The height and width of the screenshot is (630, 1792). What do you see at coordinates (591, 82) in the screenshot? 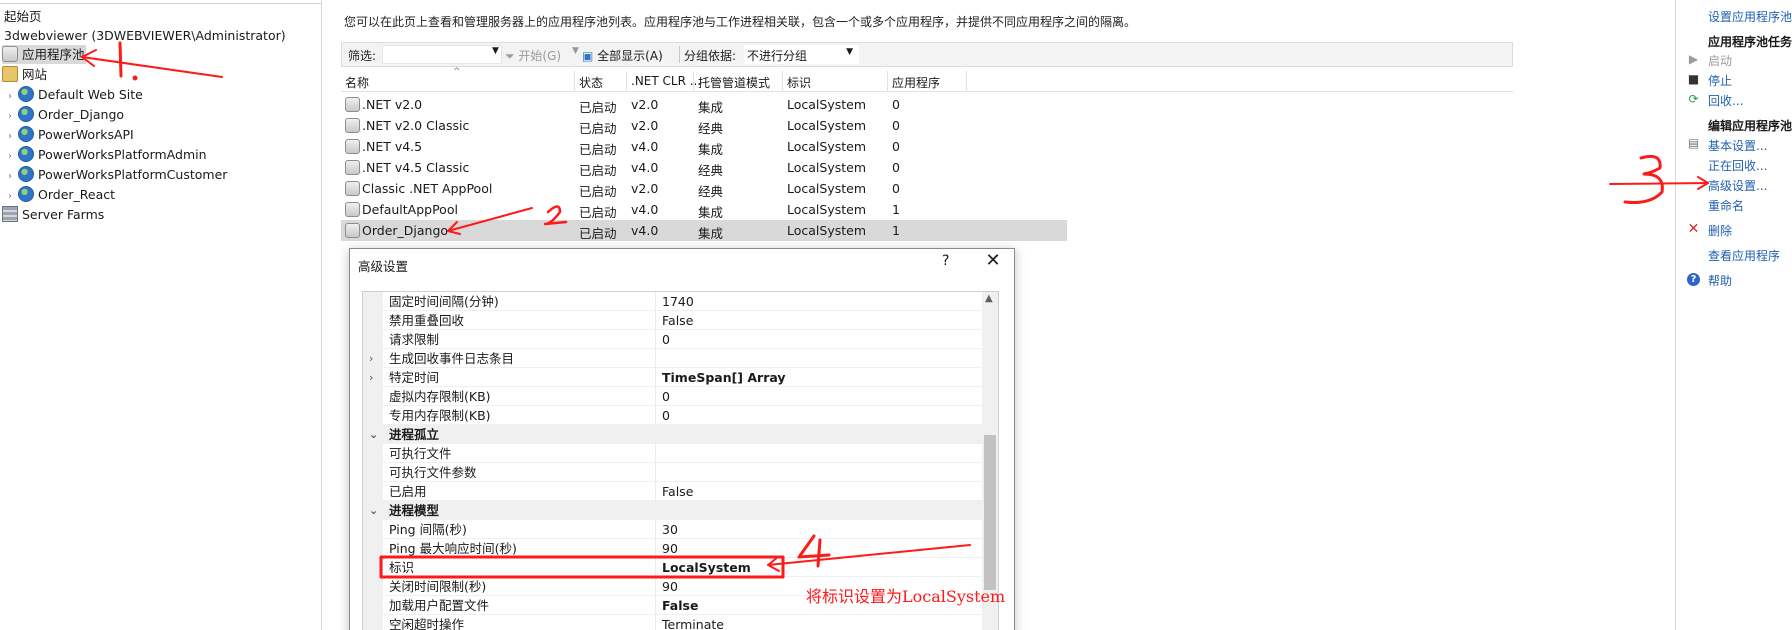
I see `column-header-status: 状态` at bounding box center [591, 82].